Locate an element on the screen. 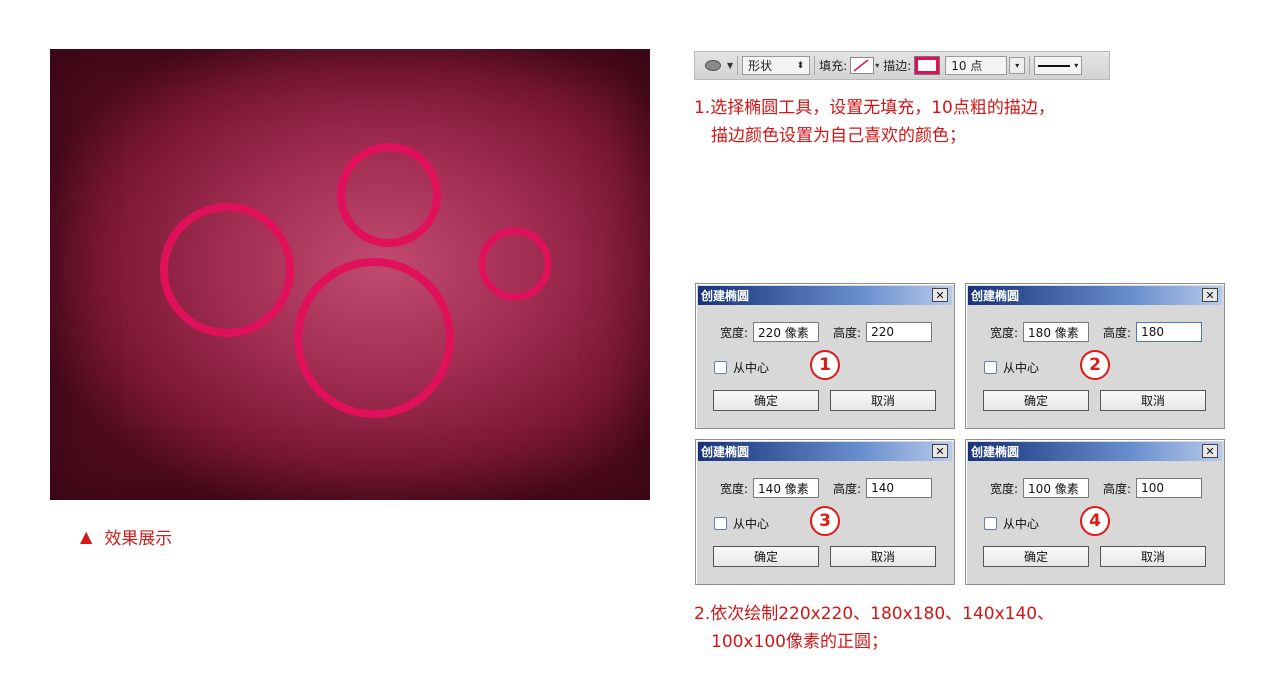  stroke-label: 描边: is located at coordinates (897, 66).